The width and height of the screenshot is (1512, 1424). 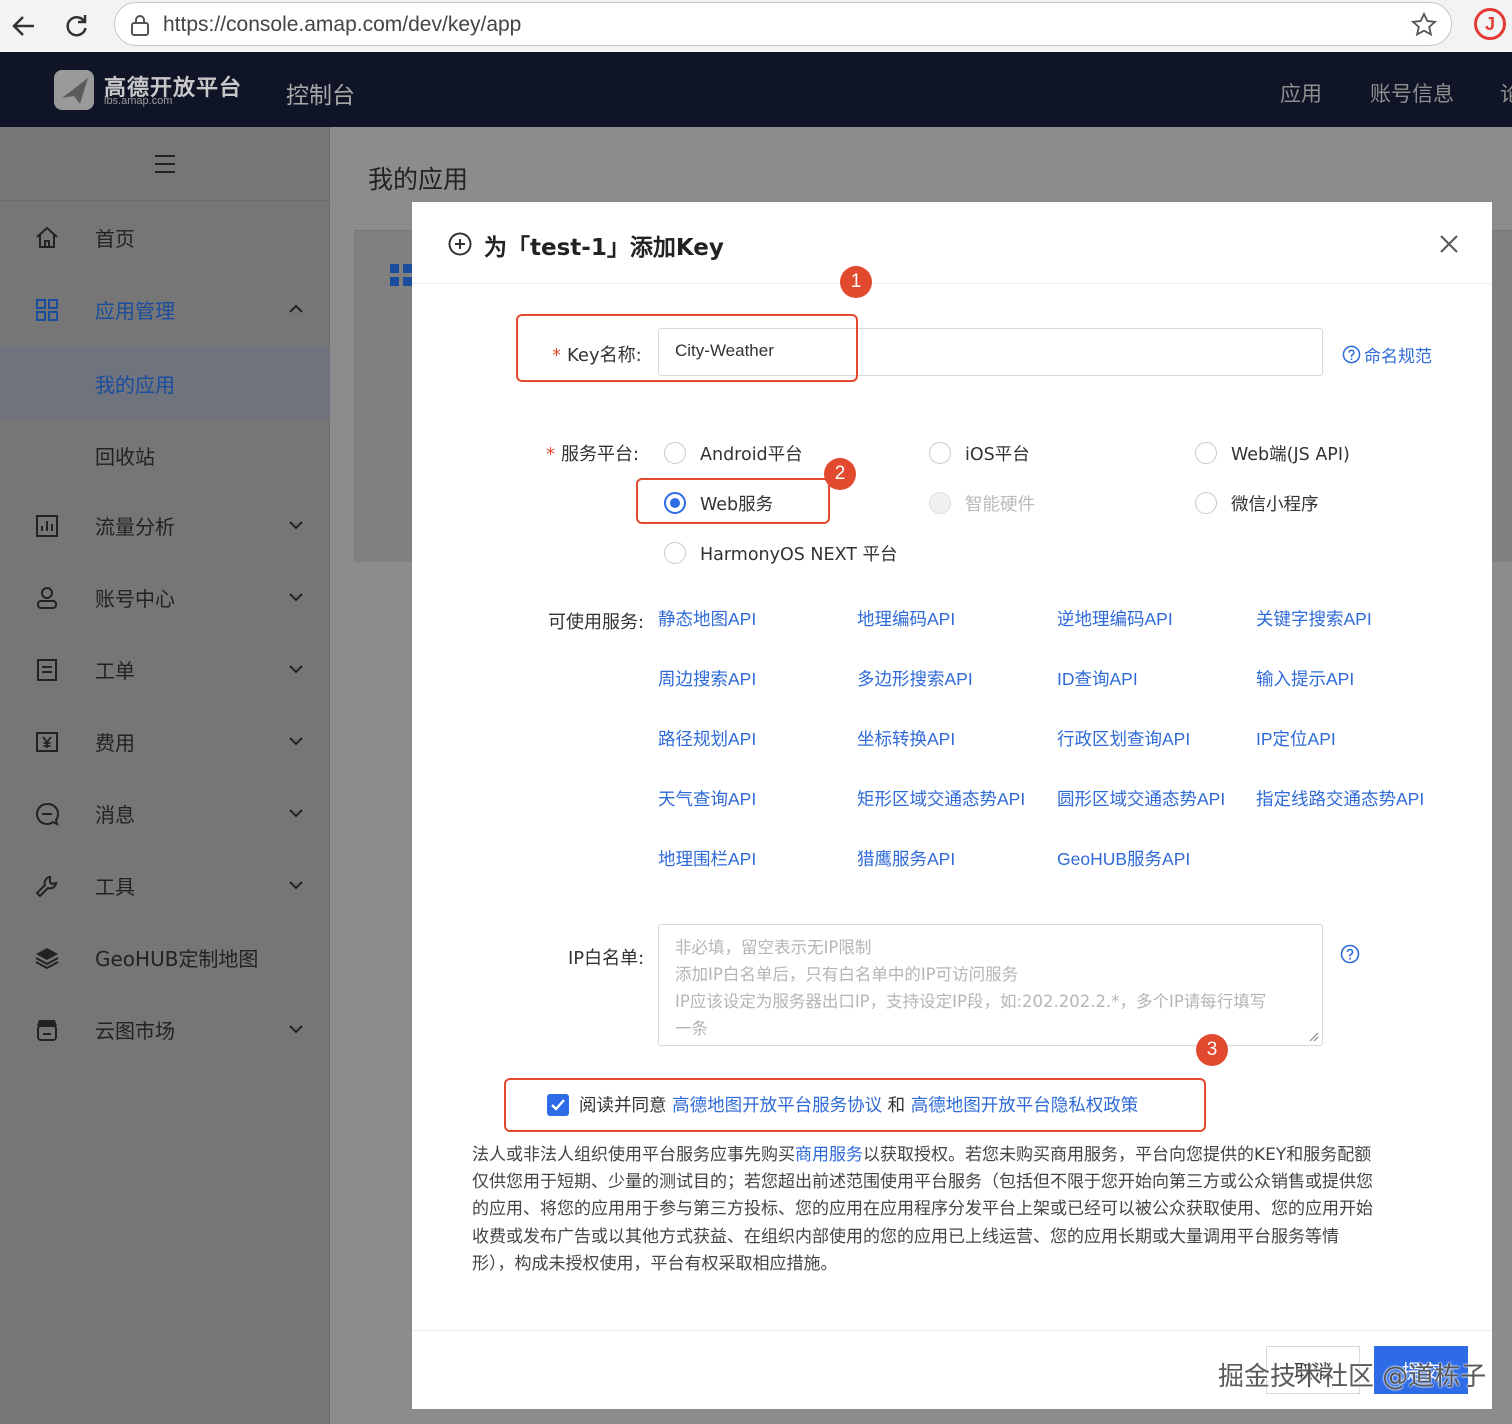 What do you see at coordinates (1352, 1377) in the screenshot?
I see `watermark: 掘金技术社区 @道栋子` at bounding box center [1352, 1377].